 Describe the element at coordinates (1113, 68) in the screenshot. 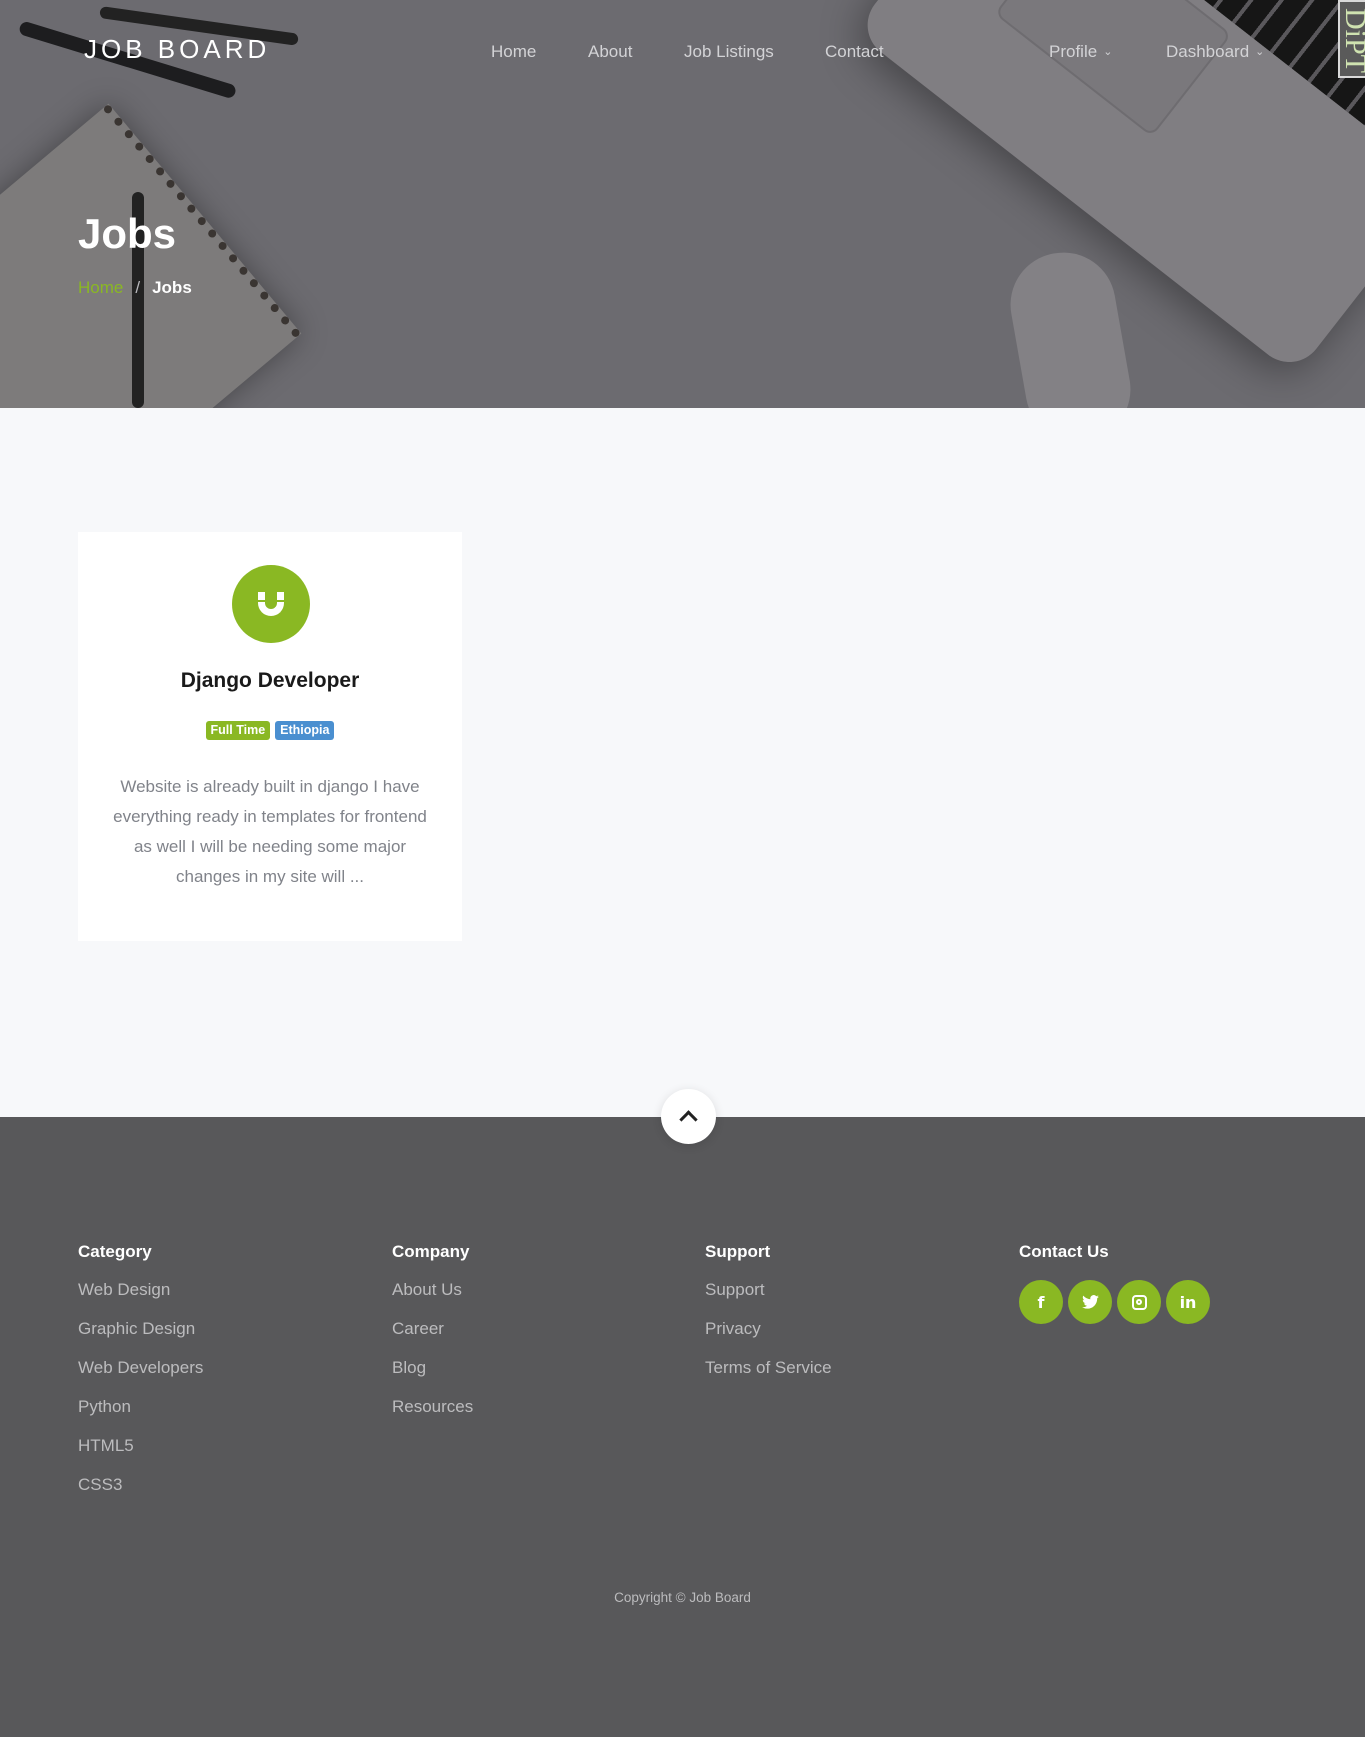

I see `trackpad-image` at that location.